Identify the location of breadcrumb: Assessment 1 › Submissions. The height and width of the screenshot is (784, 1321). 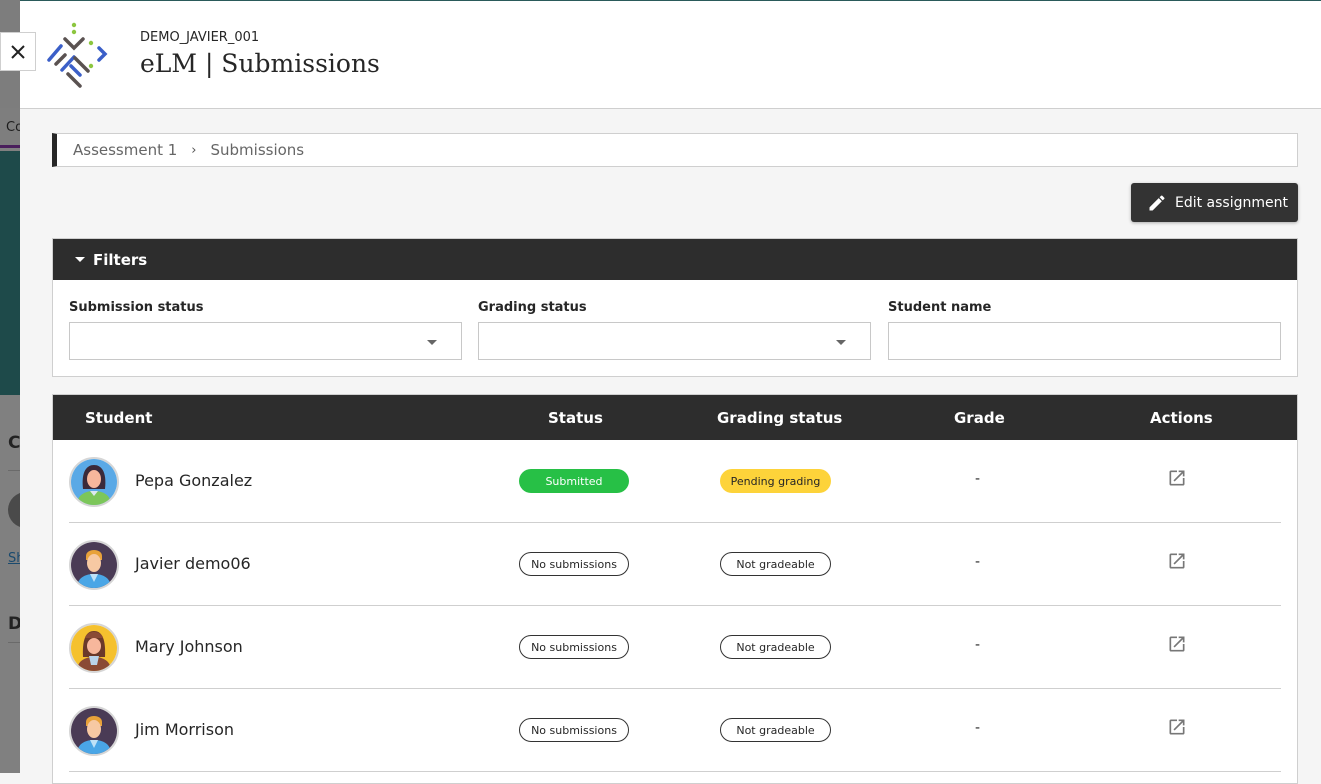
(675, 150).